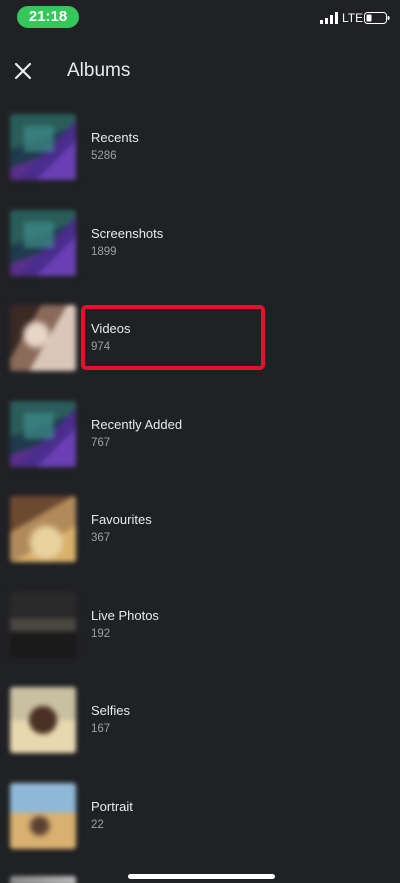  What do you see at coordinates (125, 615) in the screenshot?
I see `album-name: Live Photos` at bounding box center [125, 615].